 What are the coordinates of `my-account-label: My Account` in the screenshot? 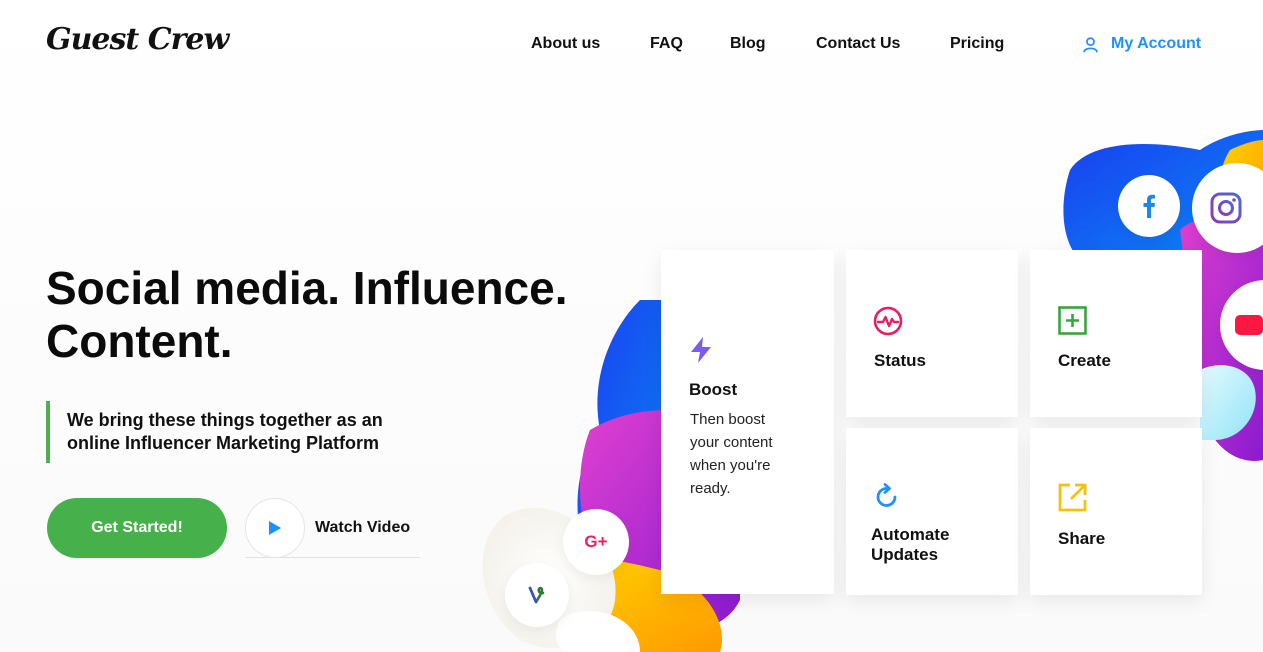 It's located at (1156, 43).